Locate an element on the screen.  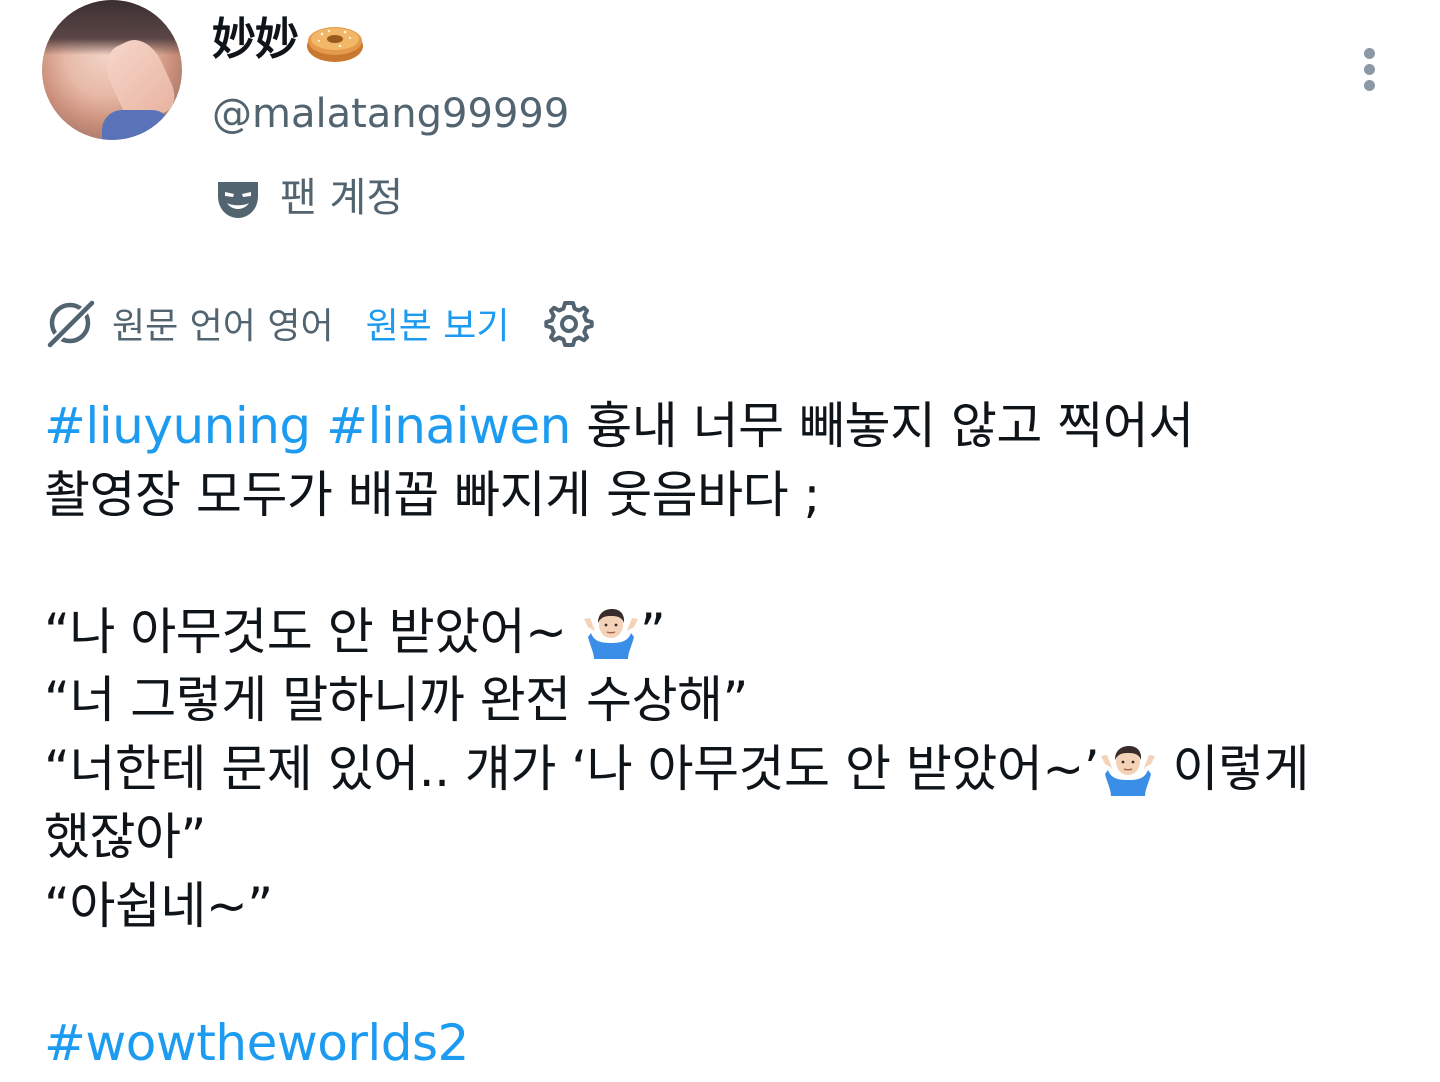
translation-bar: 원문 언어 영어 원본 보기 is located at coordinates (318, 323).